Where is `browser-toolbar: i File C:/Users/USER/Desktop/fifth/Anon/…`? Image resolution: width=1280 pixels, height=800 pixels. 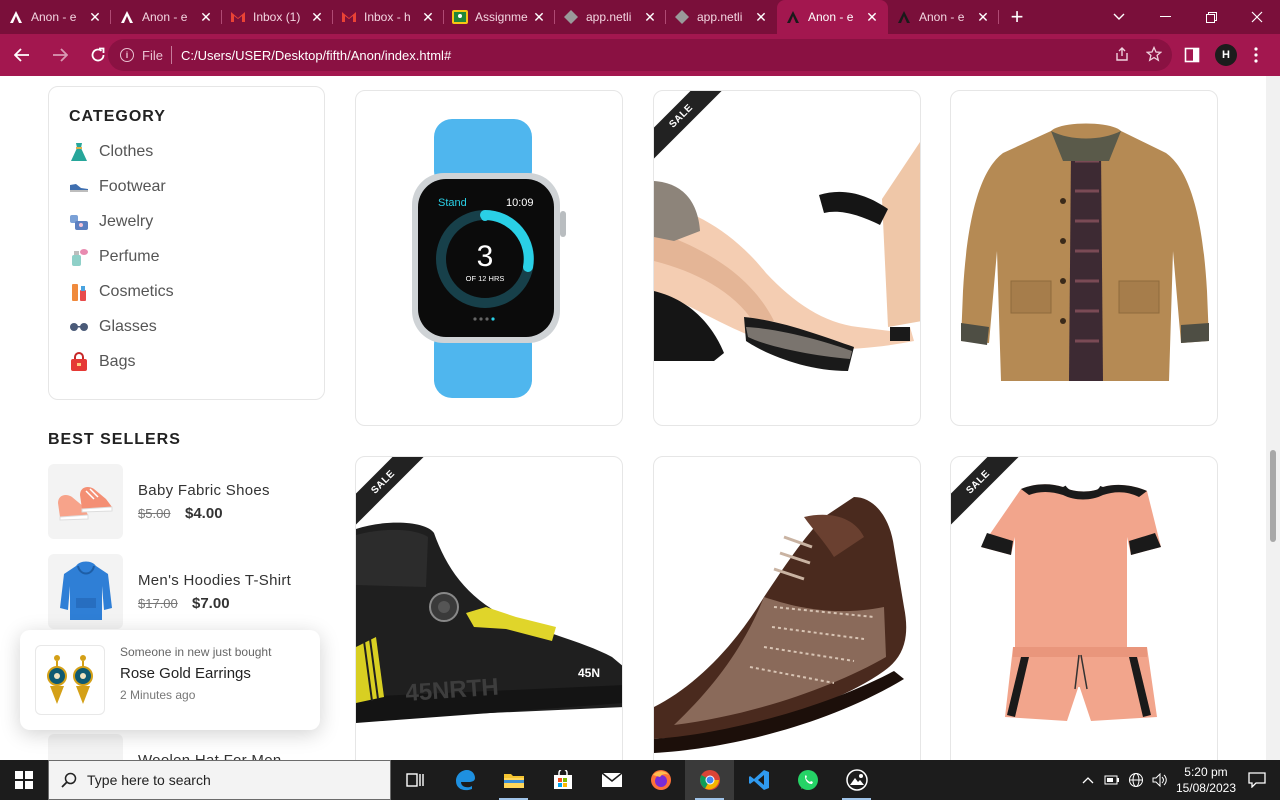
browser-toolbar: i File C:/Users/USER/Desktop/fifth/Anon/… is located at coordinates (640, 55).